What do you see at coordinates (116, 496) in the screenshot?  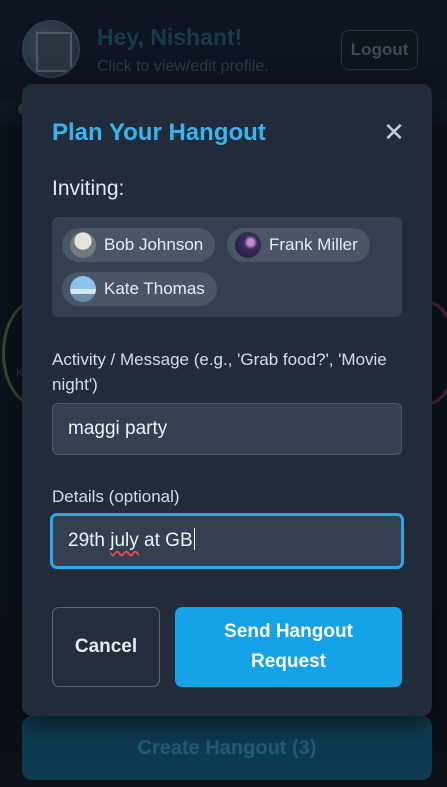 I see `details-label: Details (optional)` at bounding box center [116, 496].